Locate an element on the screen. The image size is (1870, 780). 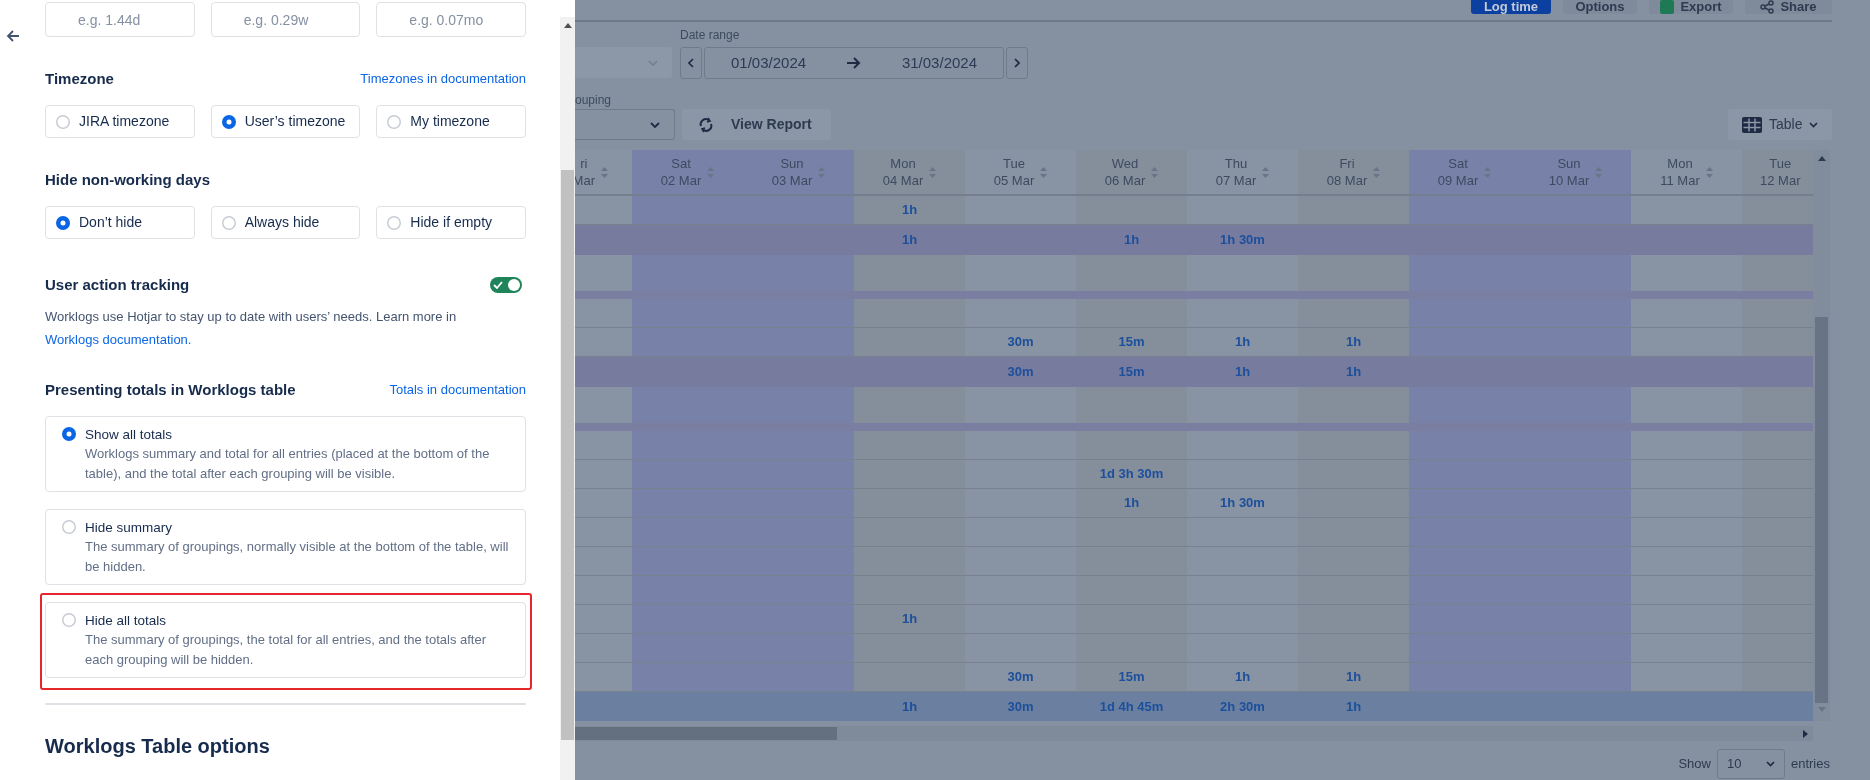
option-card: Show all totals Worklogs summary and total for all entries (placed at the bottom of the table), and the total after each grouping will be visible. is located at coordinates (285, 454).